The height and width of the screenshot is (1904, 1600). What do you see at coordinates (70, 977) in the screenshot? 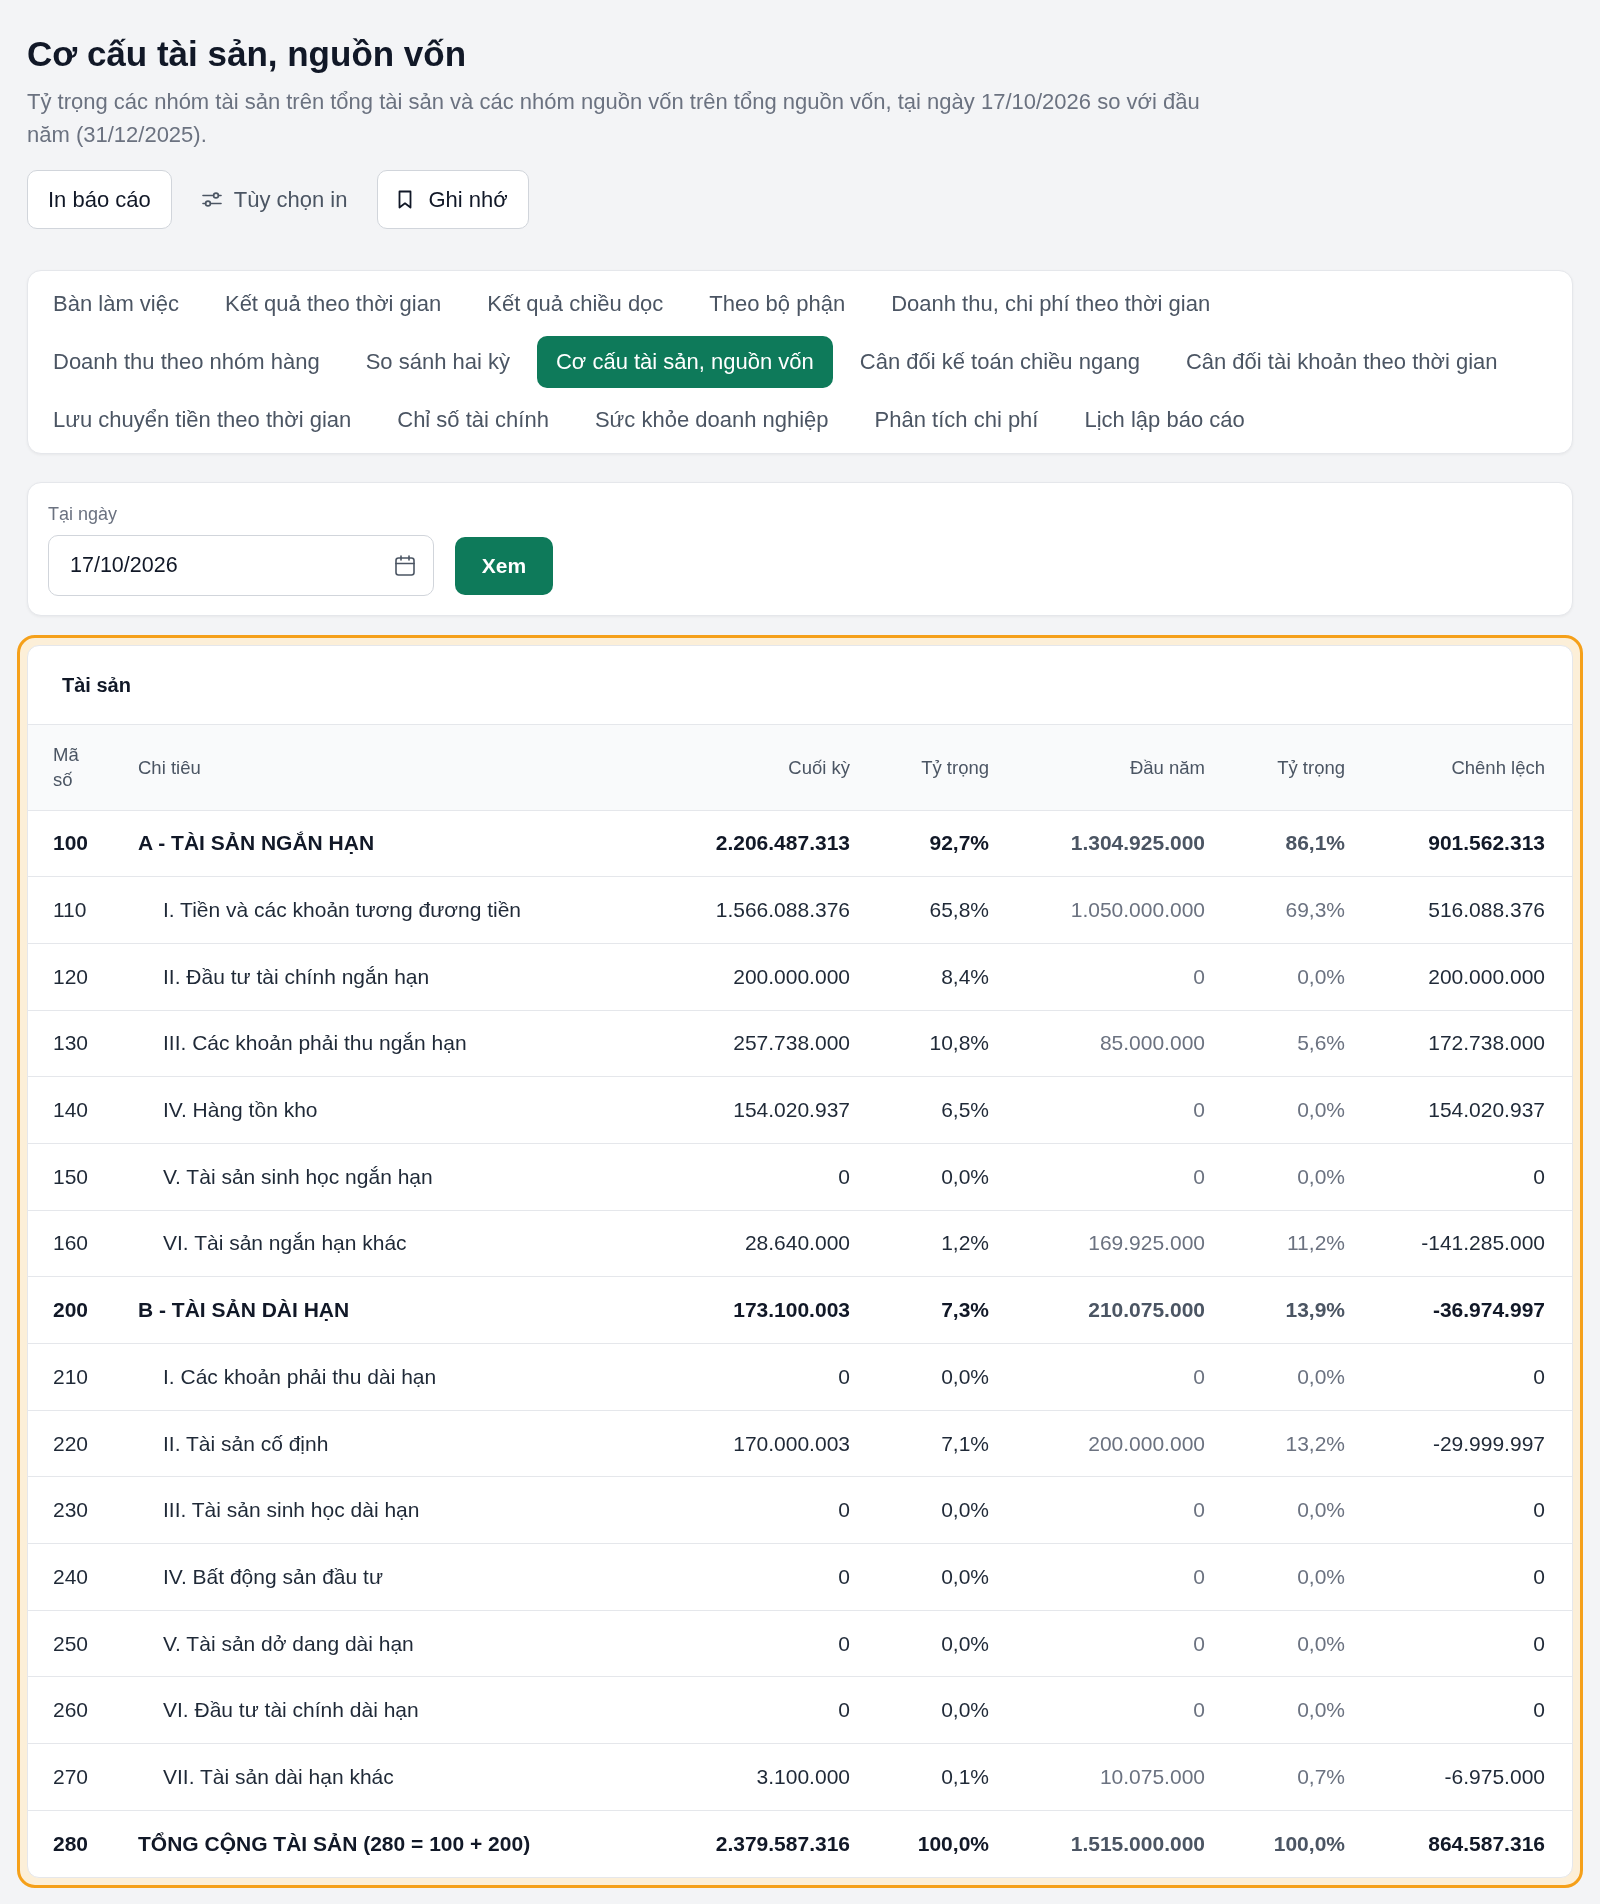
I see `table-cell: 120` at bounding box center [70, 977].